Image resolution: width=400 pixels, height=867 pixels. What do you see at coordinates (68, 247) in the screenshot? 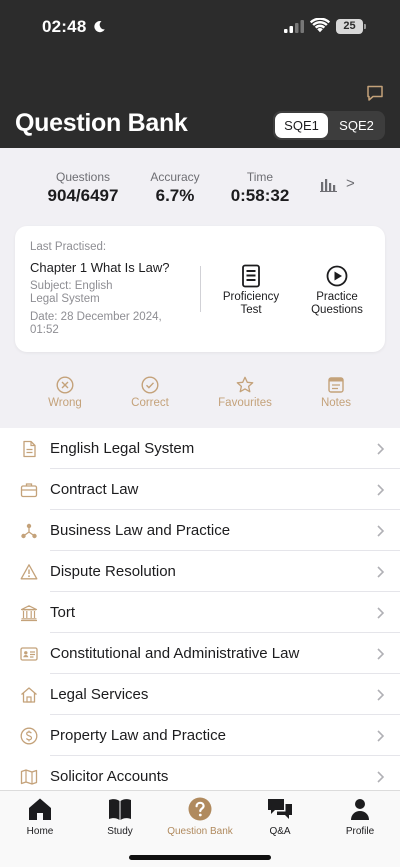
I see `last-practised-label: Last Practised:` at bounding box center [68, 247].